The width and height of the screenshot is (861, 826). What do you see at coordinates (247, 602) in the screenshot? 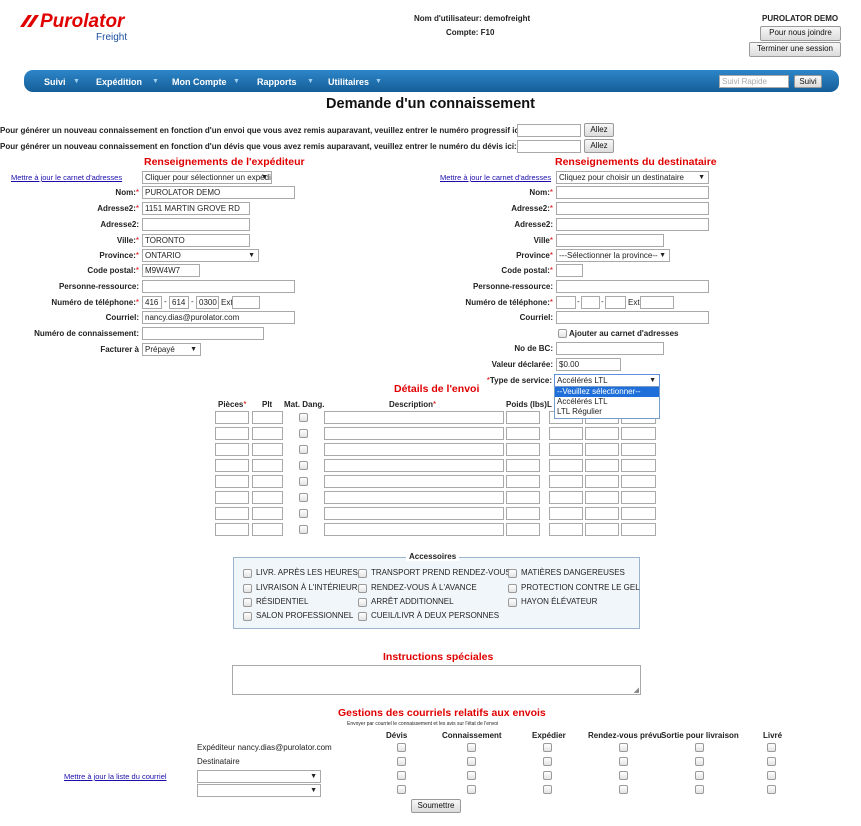
I see `acc-residential-checkbox` at bounding box center [247, 602].